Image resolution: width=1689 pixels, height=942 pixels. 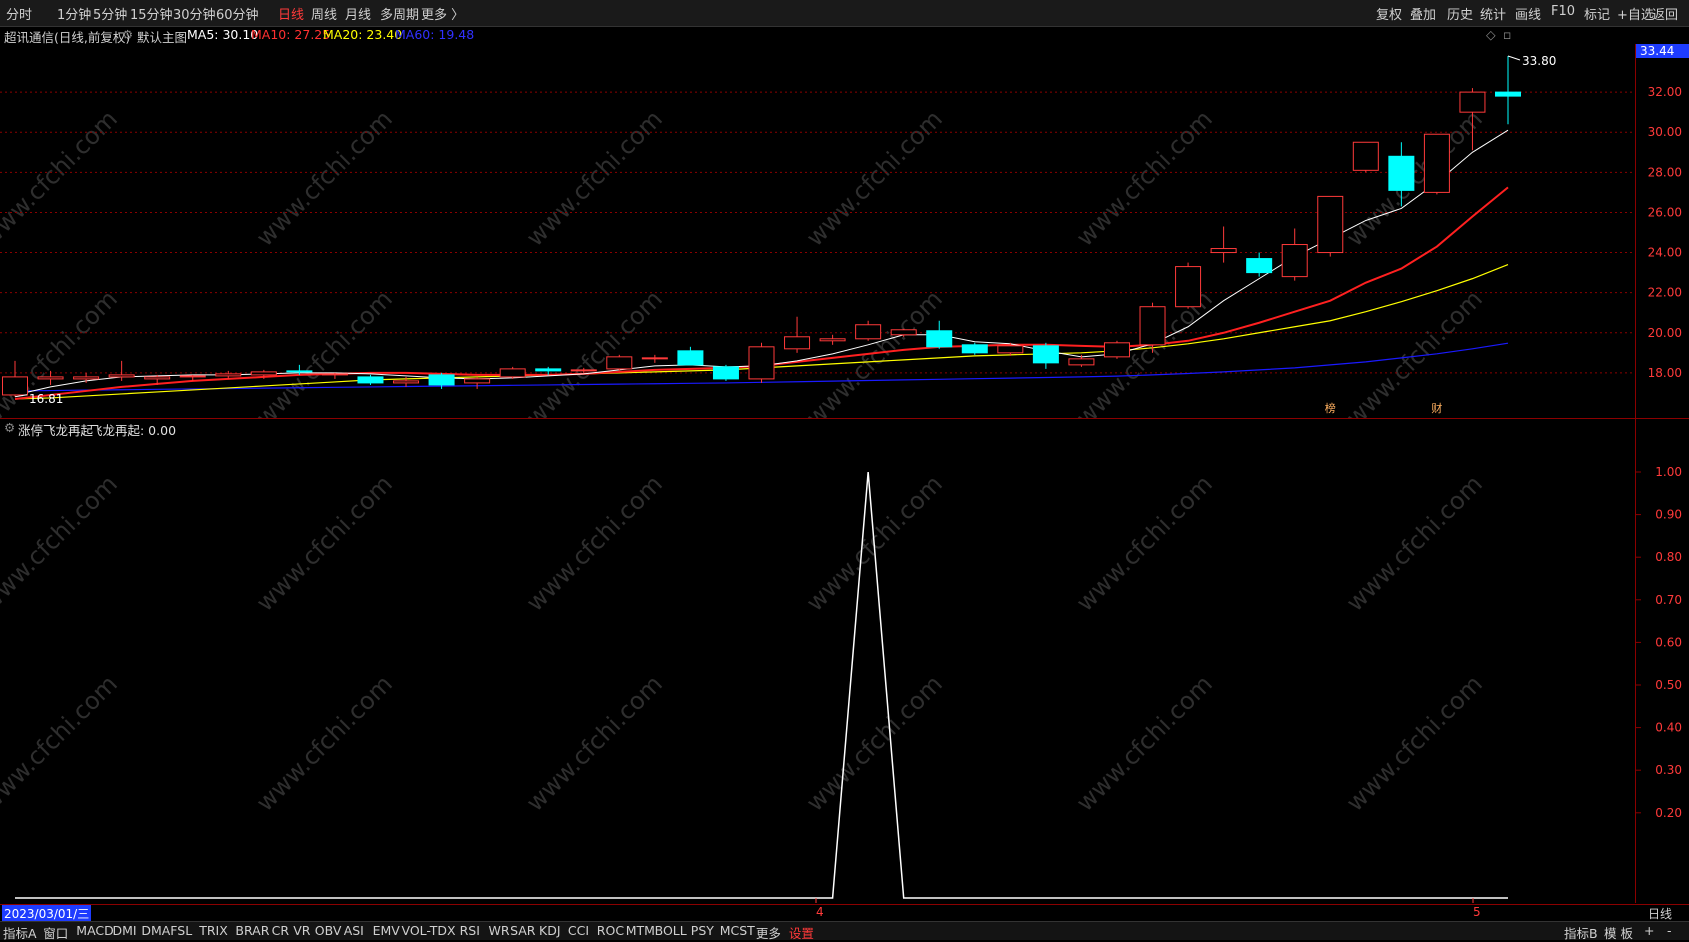 What do you see at coordinates (1507, 34) in the screenshot?
I see `window-maximize-icon: ▫` at bounding box center [1507, 34].